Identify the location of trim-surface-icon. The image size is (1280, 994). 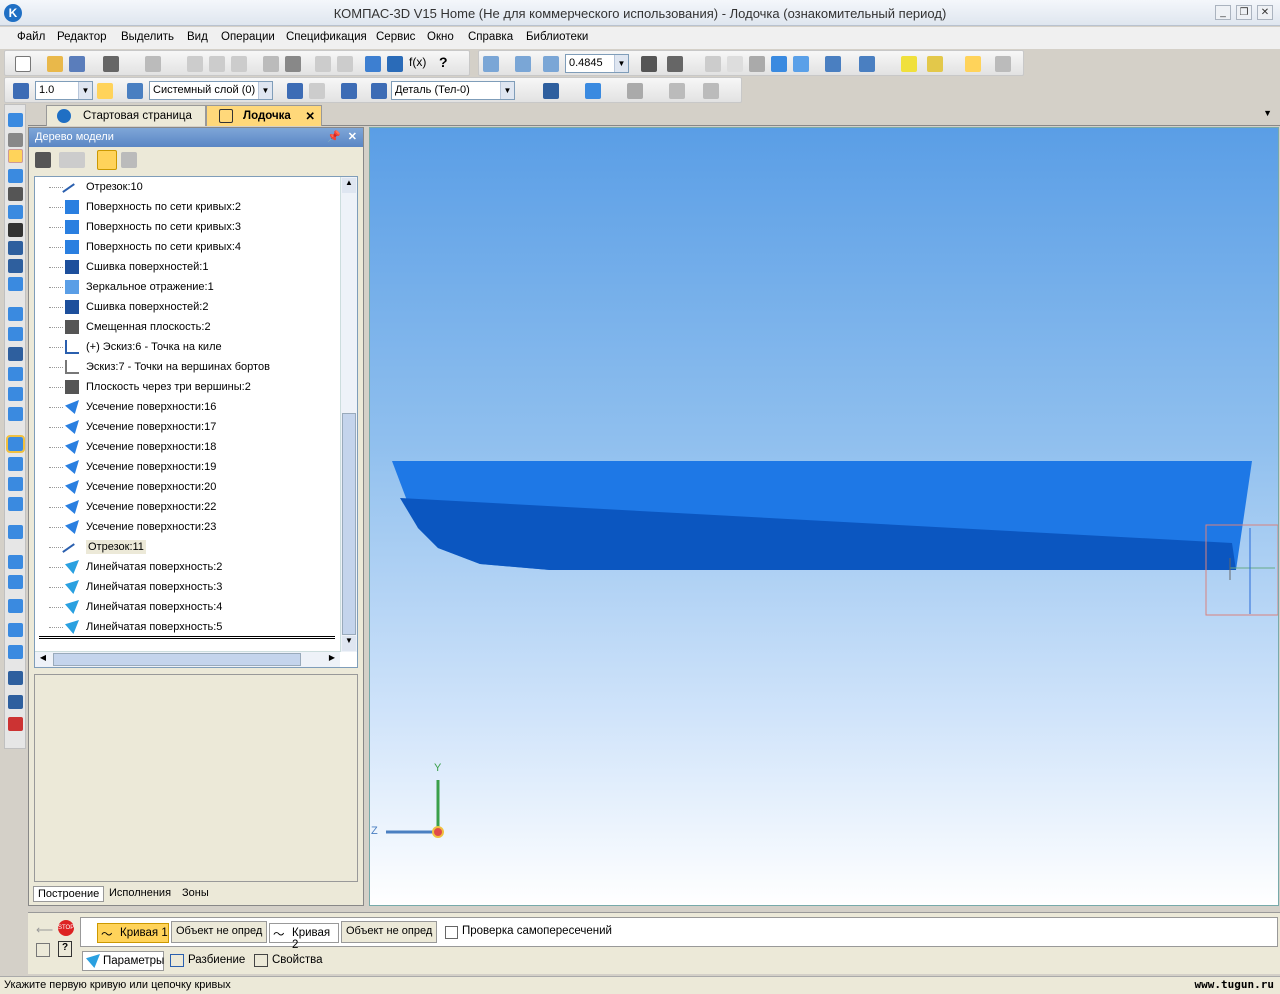
(15, 532).